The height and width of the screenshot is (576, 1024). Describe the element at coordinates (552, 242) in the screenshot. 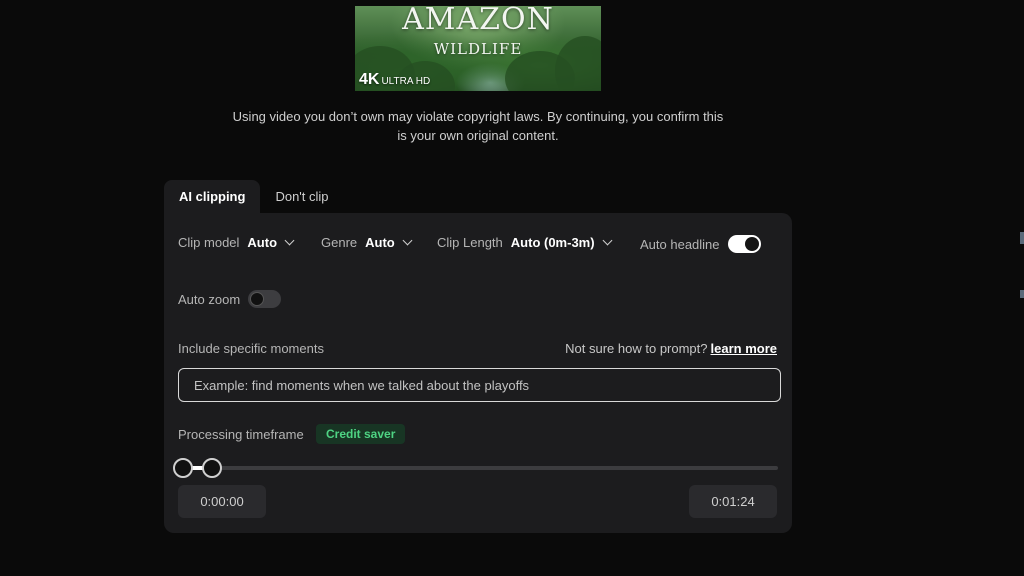

I see `clip-length-value: Auto (0m-3m)` at that location.